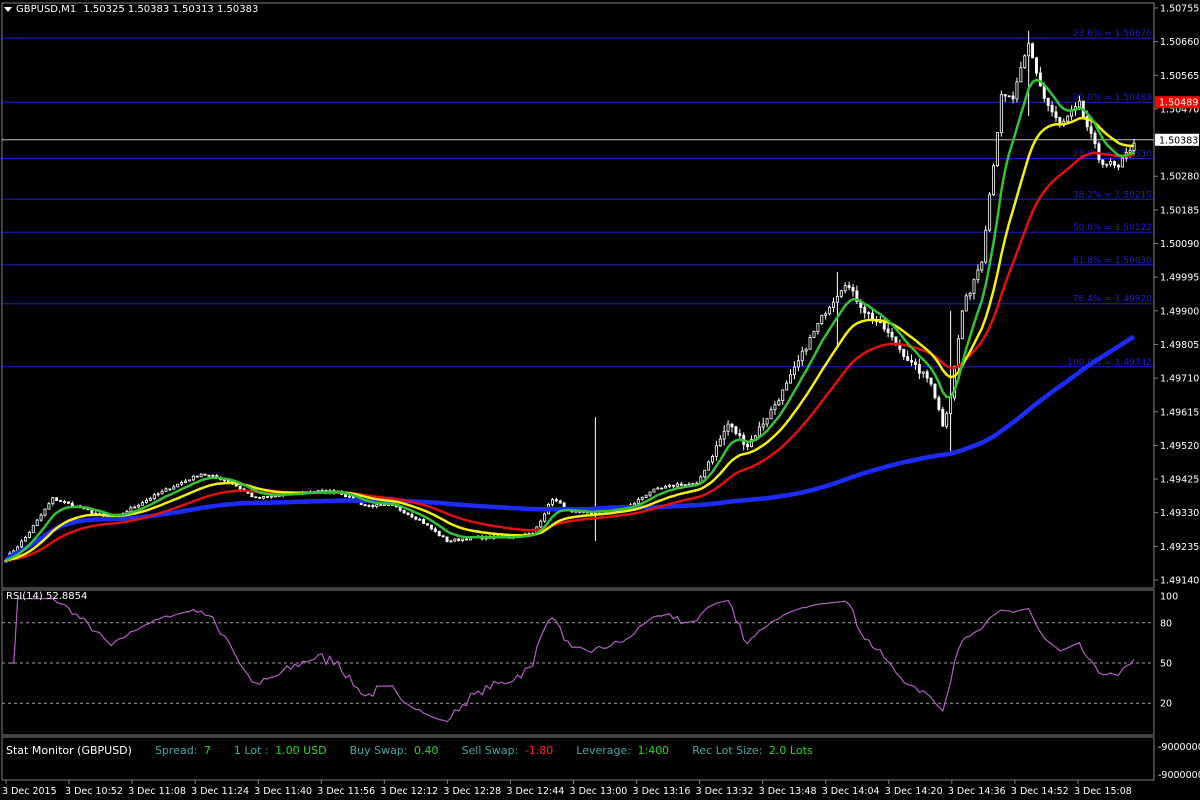  Describe the element at coordinates (1179, 177) in the screenshot. I see `price-tick-label: 1.50280` at that location.